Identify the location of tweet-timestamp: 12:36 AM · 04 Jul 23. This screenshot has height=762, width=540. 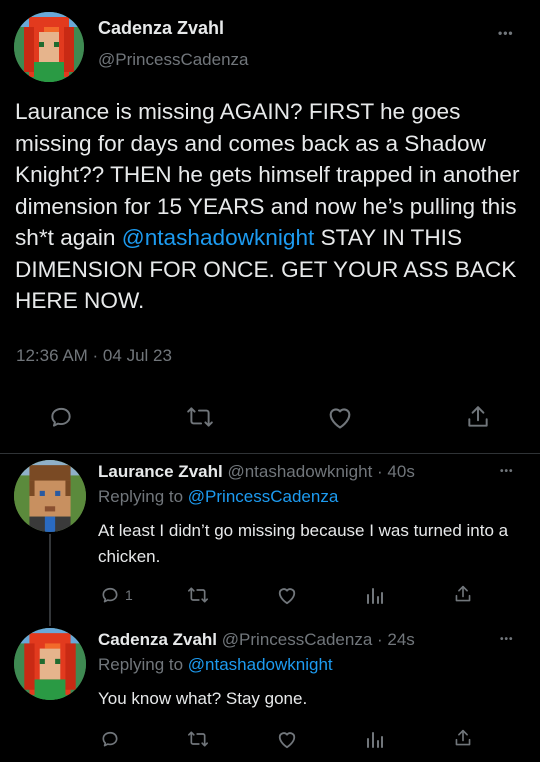
(94, 356).